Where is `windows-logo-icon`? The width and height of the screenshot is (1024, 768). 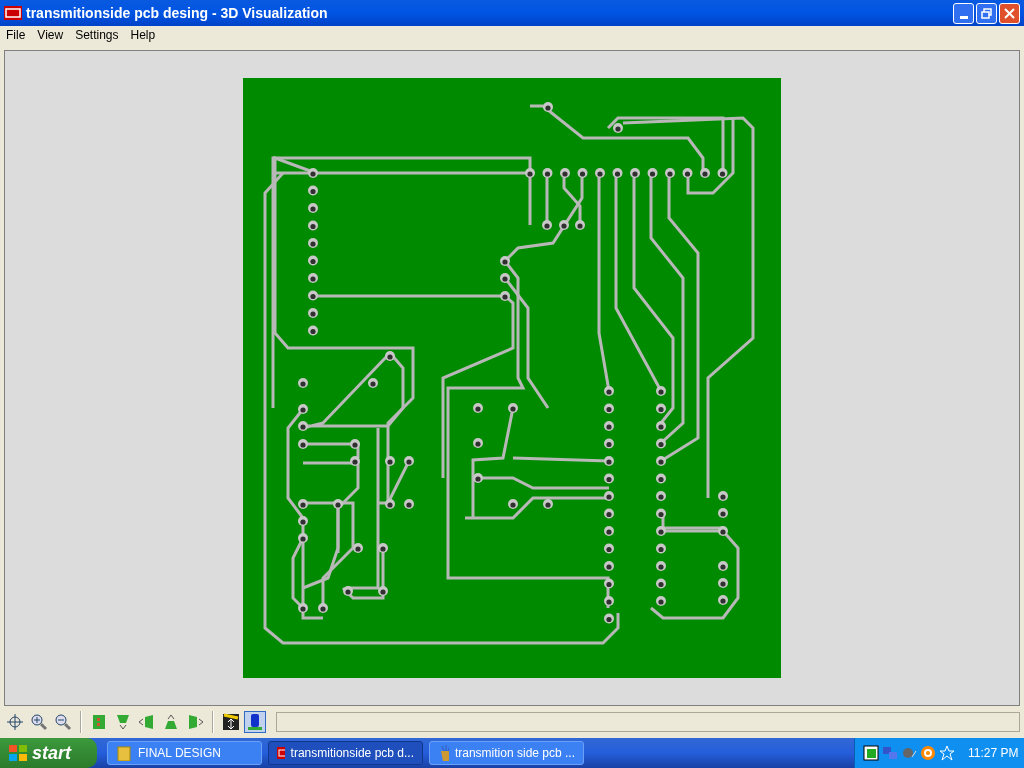 windows-logo-icon is located at coordinates (18, 753).